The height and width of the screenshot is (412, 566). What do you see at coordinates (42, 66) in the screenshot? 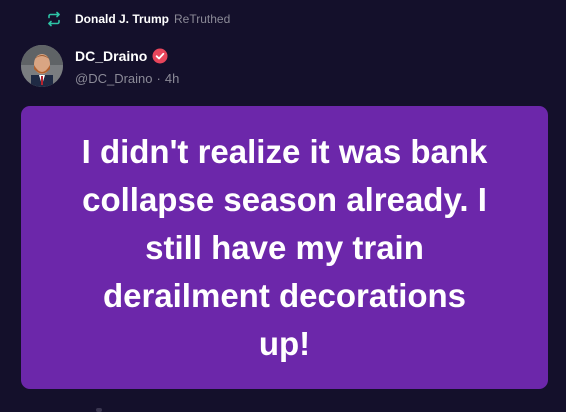
I see `avatar` at bounding box center [42, 66].